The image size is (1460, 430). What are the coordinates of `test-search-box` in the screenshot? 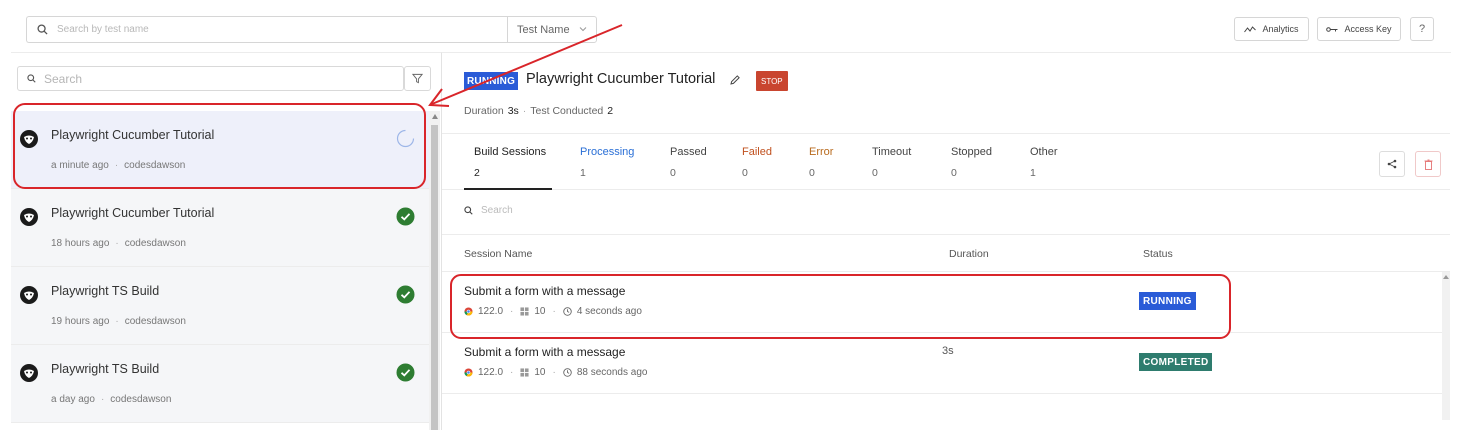 It's located at (267, 29).